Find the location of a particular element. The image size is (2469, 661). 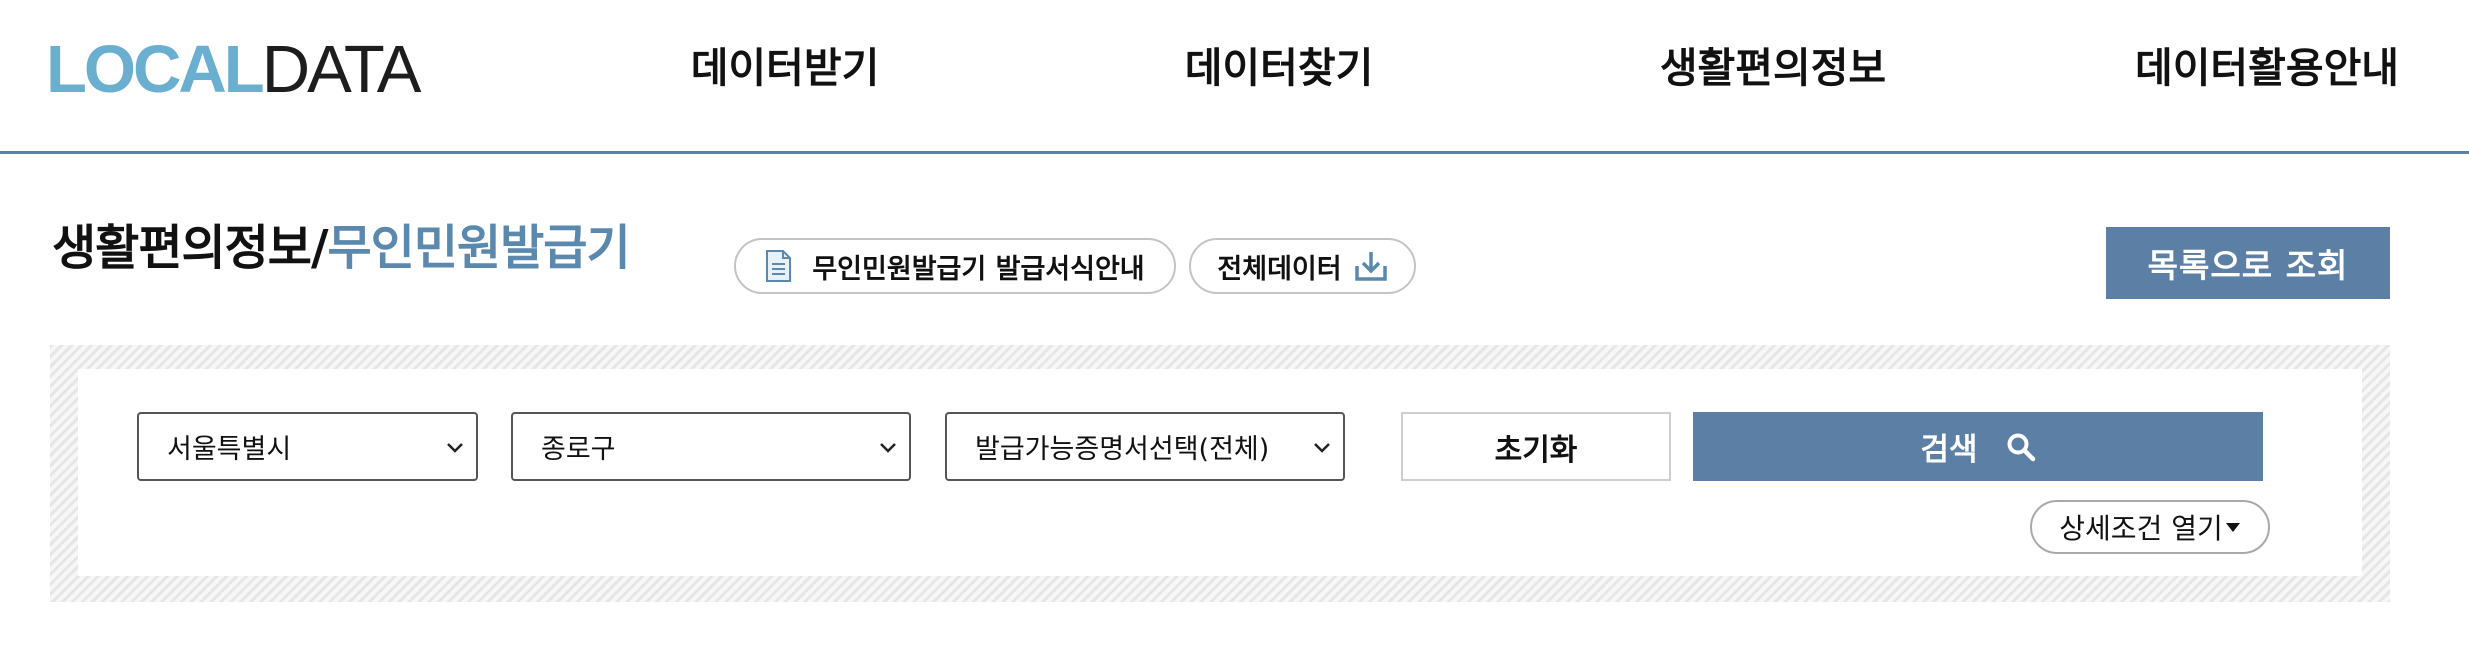

search-button: 검색 is located at coordinates (1978, 446).